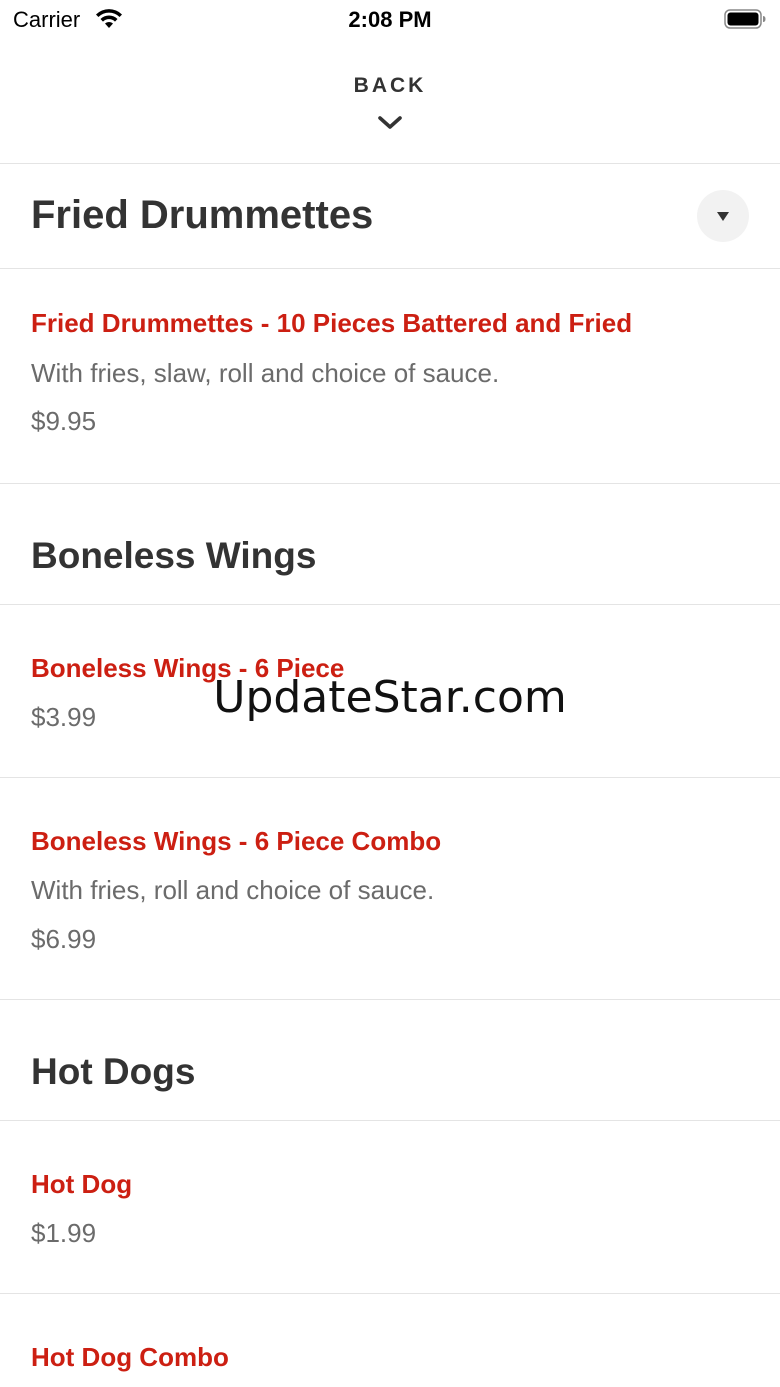 Image resolution: width=780 pixels, height=1387 pixels. Describe the element at coordinates (233, 890) in the screenshot. I see `item-description: With fries, roll and choice of sauce.` at that location.